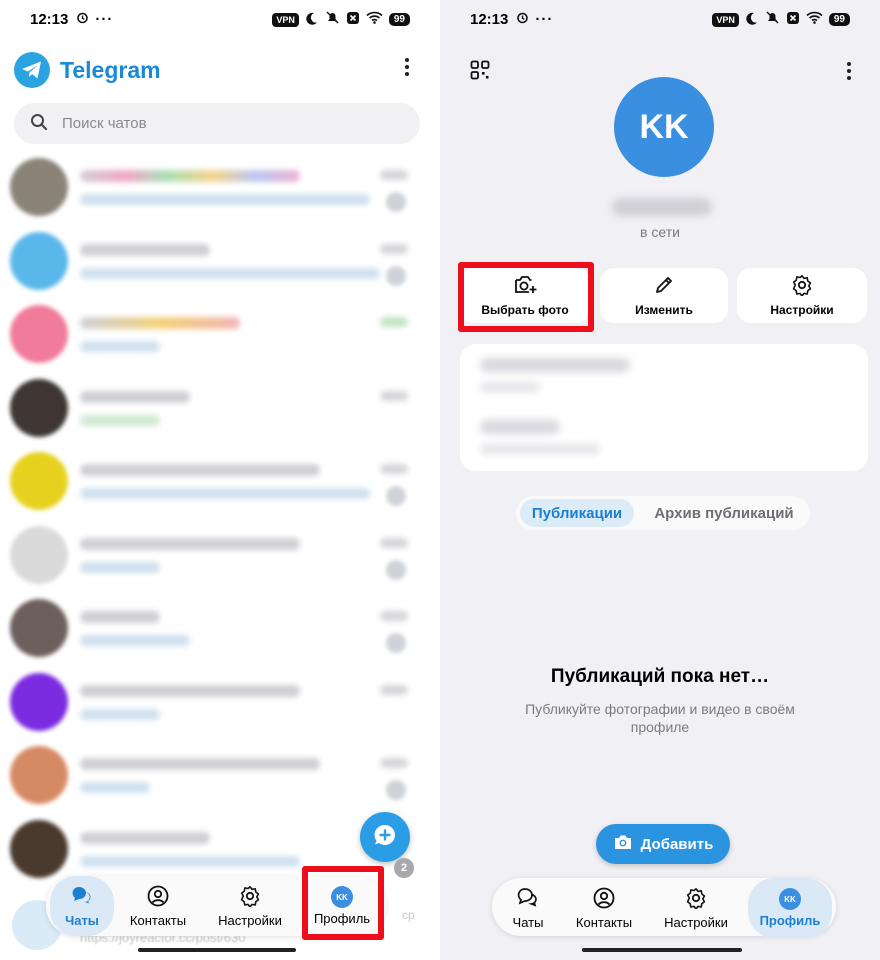  What do you see at coordinates (660, 19) in the screenshot?
I see `status-bar: 12:13 ··· VPN 99` at bounding box center [660, 19].